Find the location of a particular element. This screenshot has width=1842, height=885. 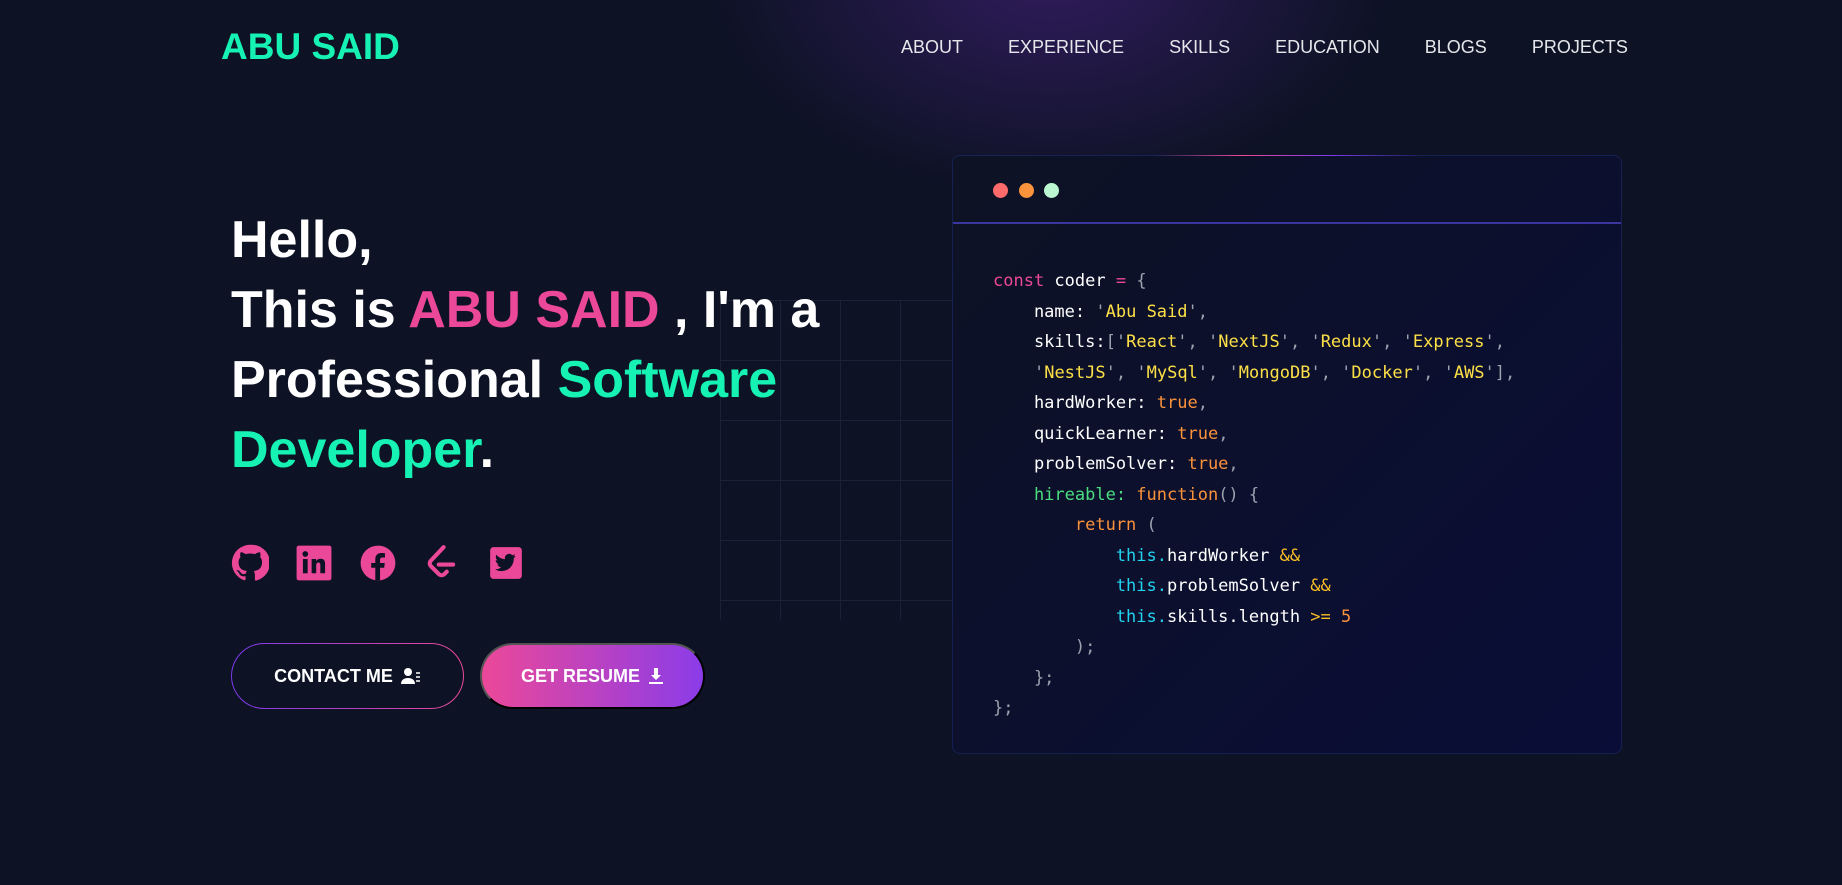

code-token: }; is located at coordinates (1003, 708).